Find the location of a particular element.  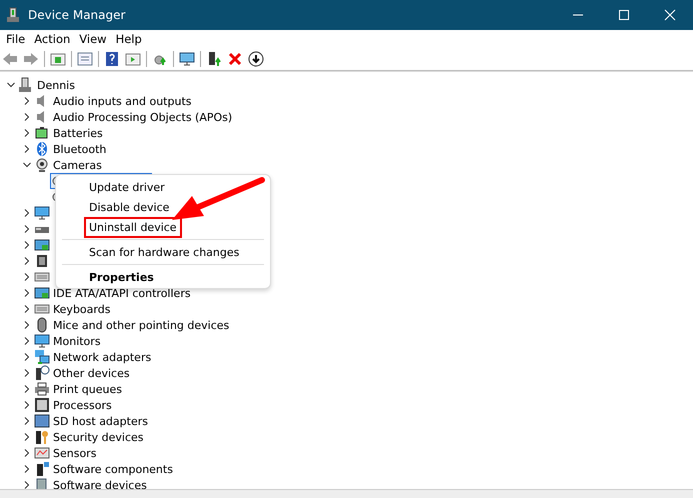

key-icon is located at coordinates (42, 437).